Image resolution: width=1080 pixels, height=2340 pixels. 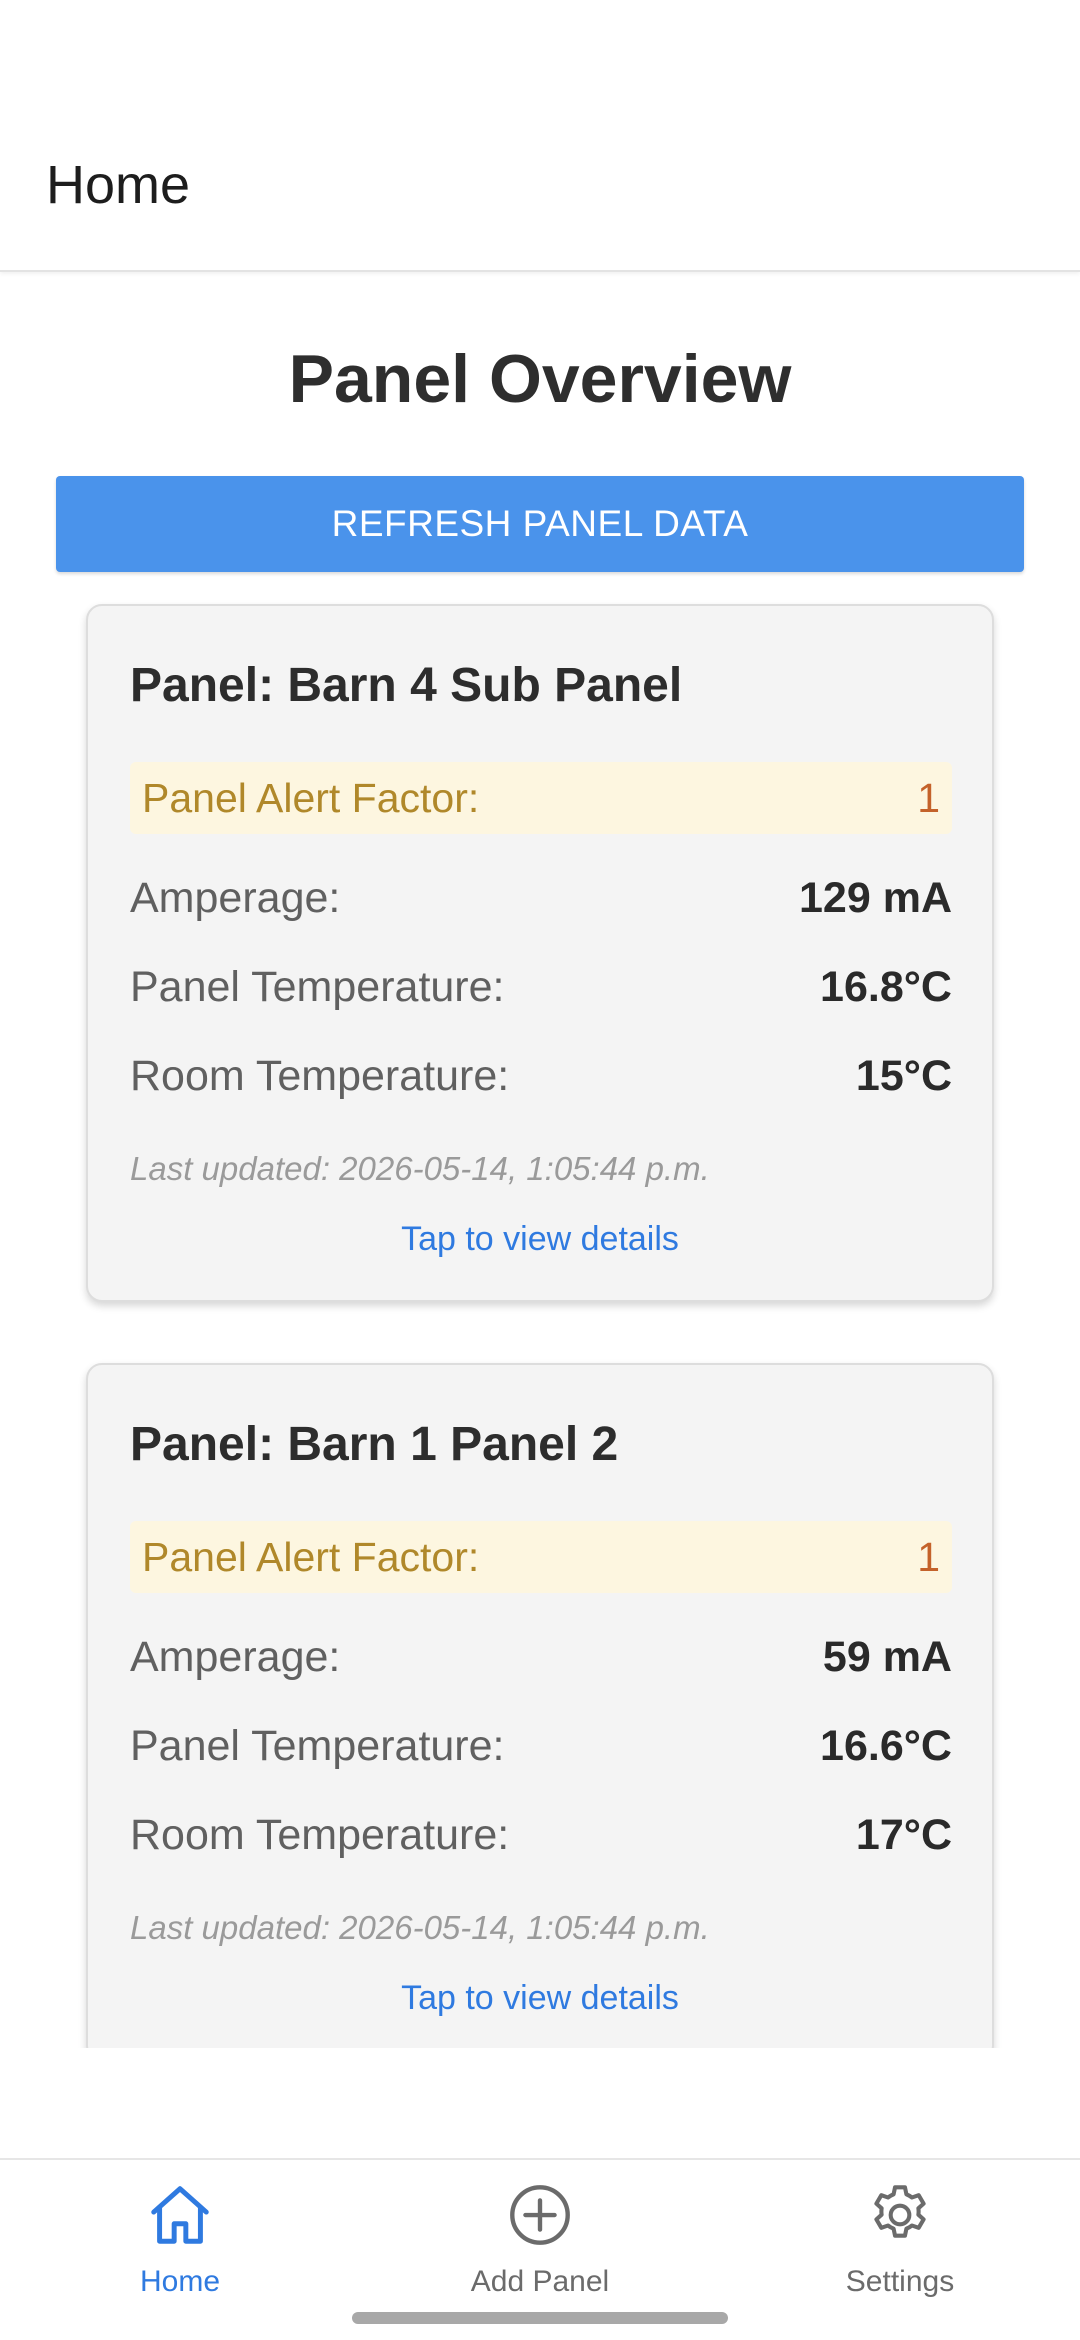 What do you see at coordinates (540, 136) in the screenshot?
I see `app-header: Home` at bounding box center [540, 136].